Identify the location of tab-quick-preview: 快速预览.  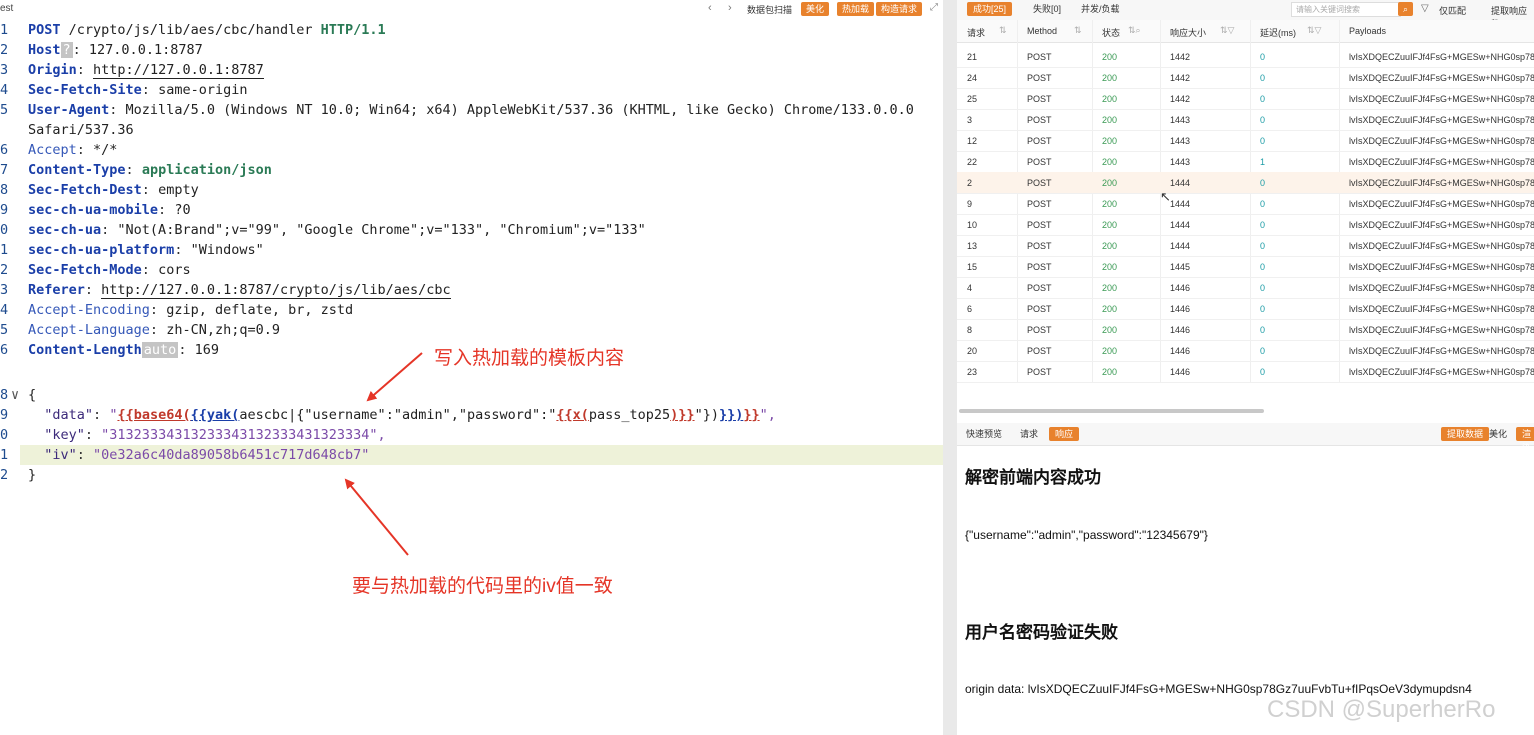
(984, 434).